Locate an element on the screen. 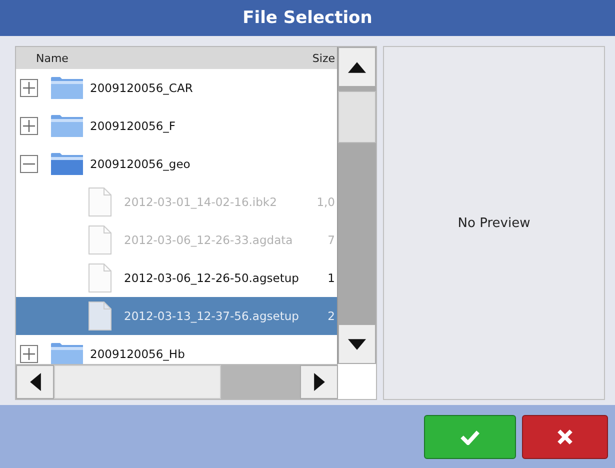 Image resolution: width=615 pixels, height=468 pixels. horizontal-scrollbar is located at coordinates (177, 381).